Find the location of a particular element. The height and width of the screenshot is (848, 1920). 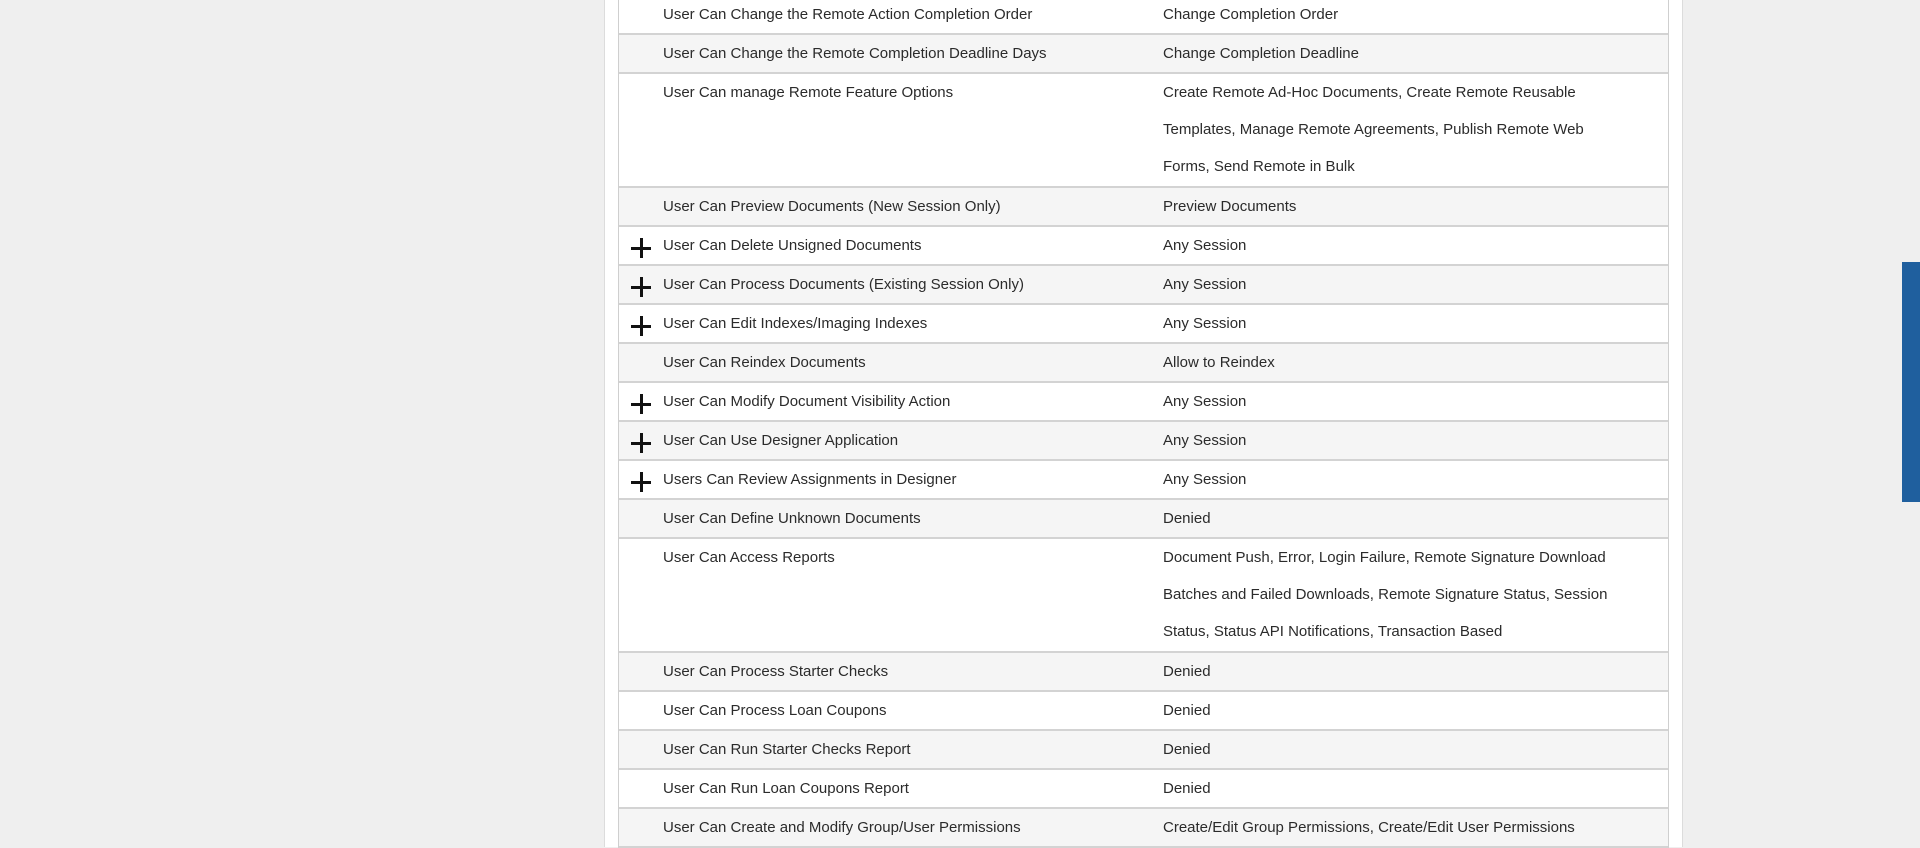

permission-name: User Can Edit Indexes/Imaging Indexes is located at coordinates (795, 323).